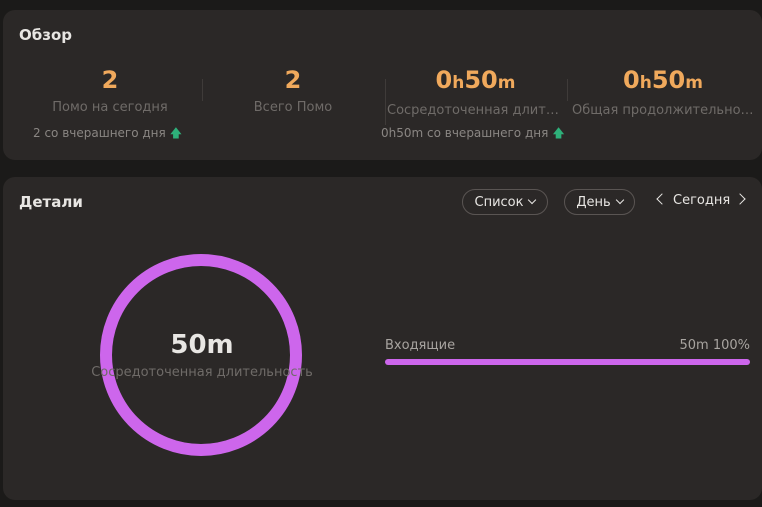 This screenshot has width=762, height=507. I want to click on details-title: Детали, so click(51, 202).